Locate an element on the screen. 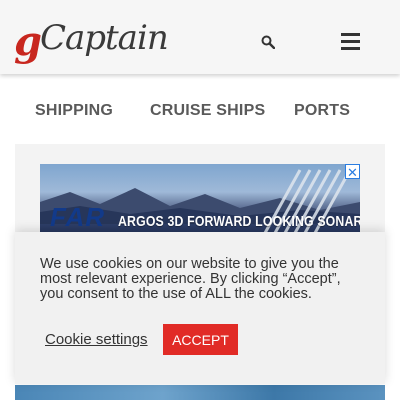 This screenshot has height=400, width=400. nav-item-shipping: SHIPPING is located at coordinates (74, 111).